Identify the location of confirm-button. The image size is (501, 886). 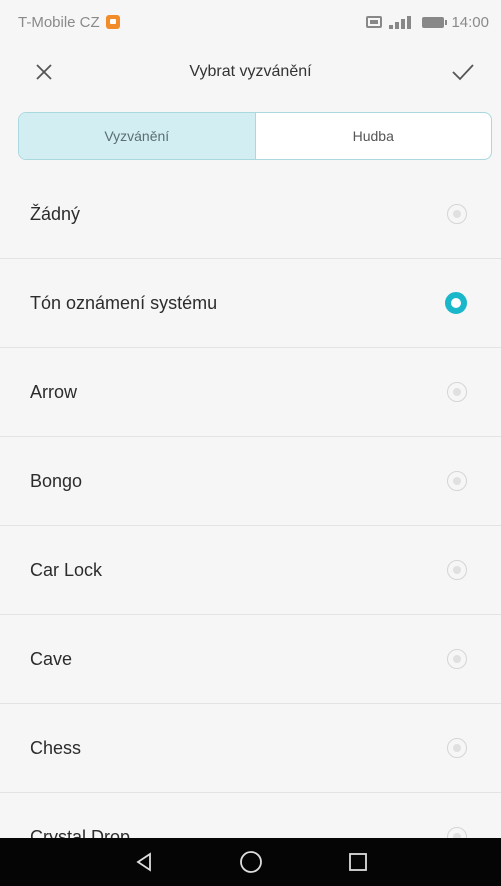
(463, 72).